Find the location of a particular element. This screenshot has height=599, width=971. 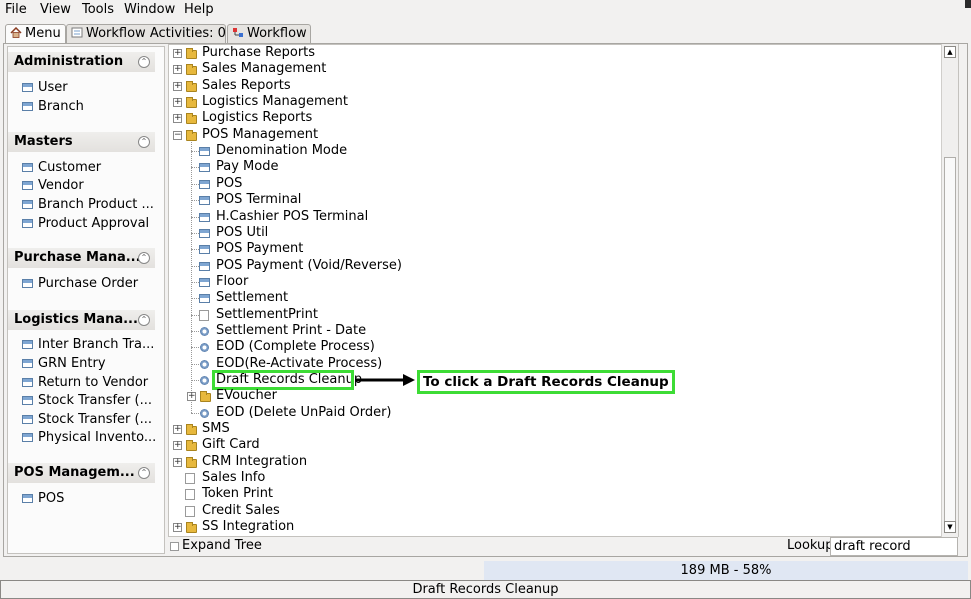

menu-view: View is located at coordinates (55, 9).